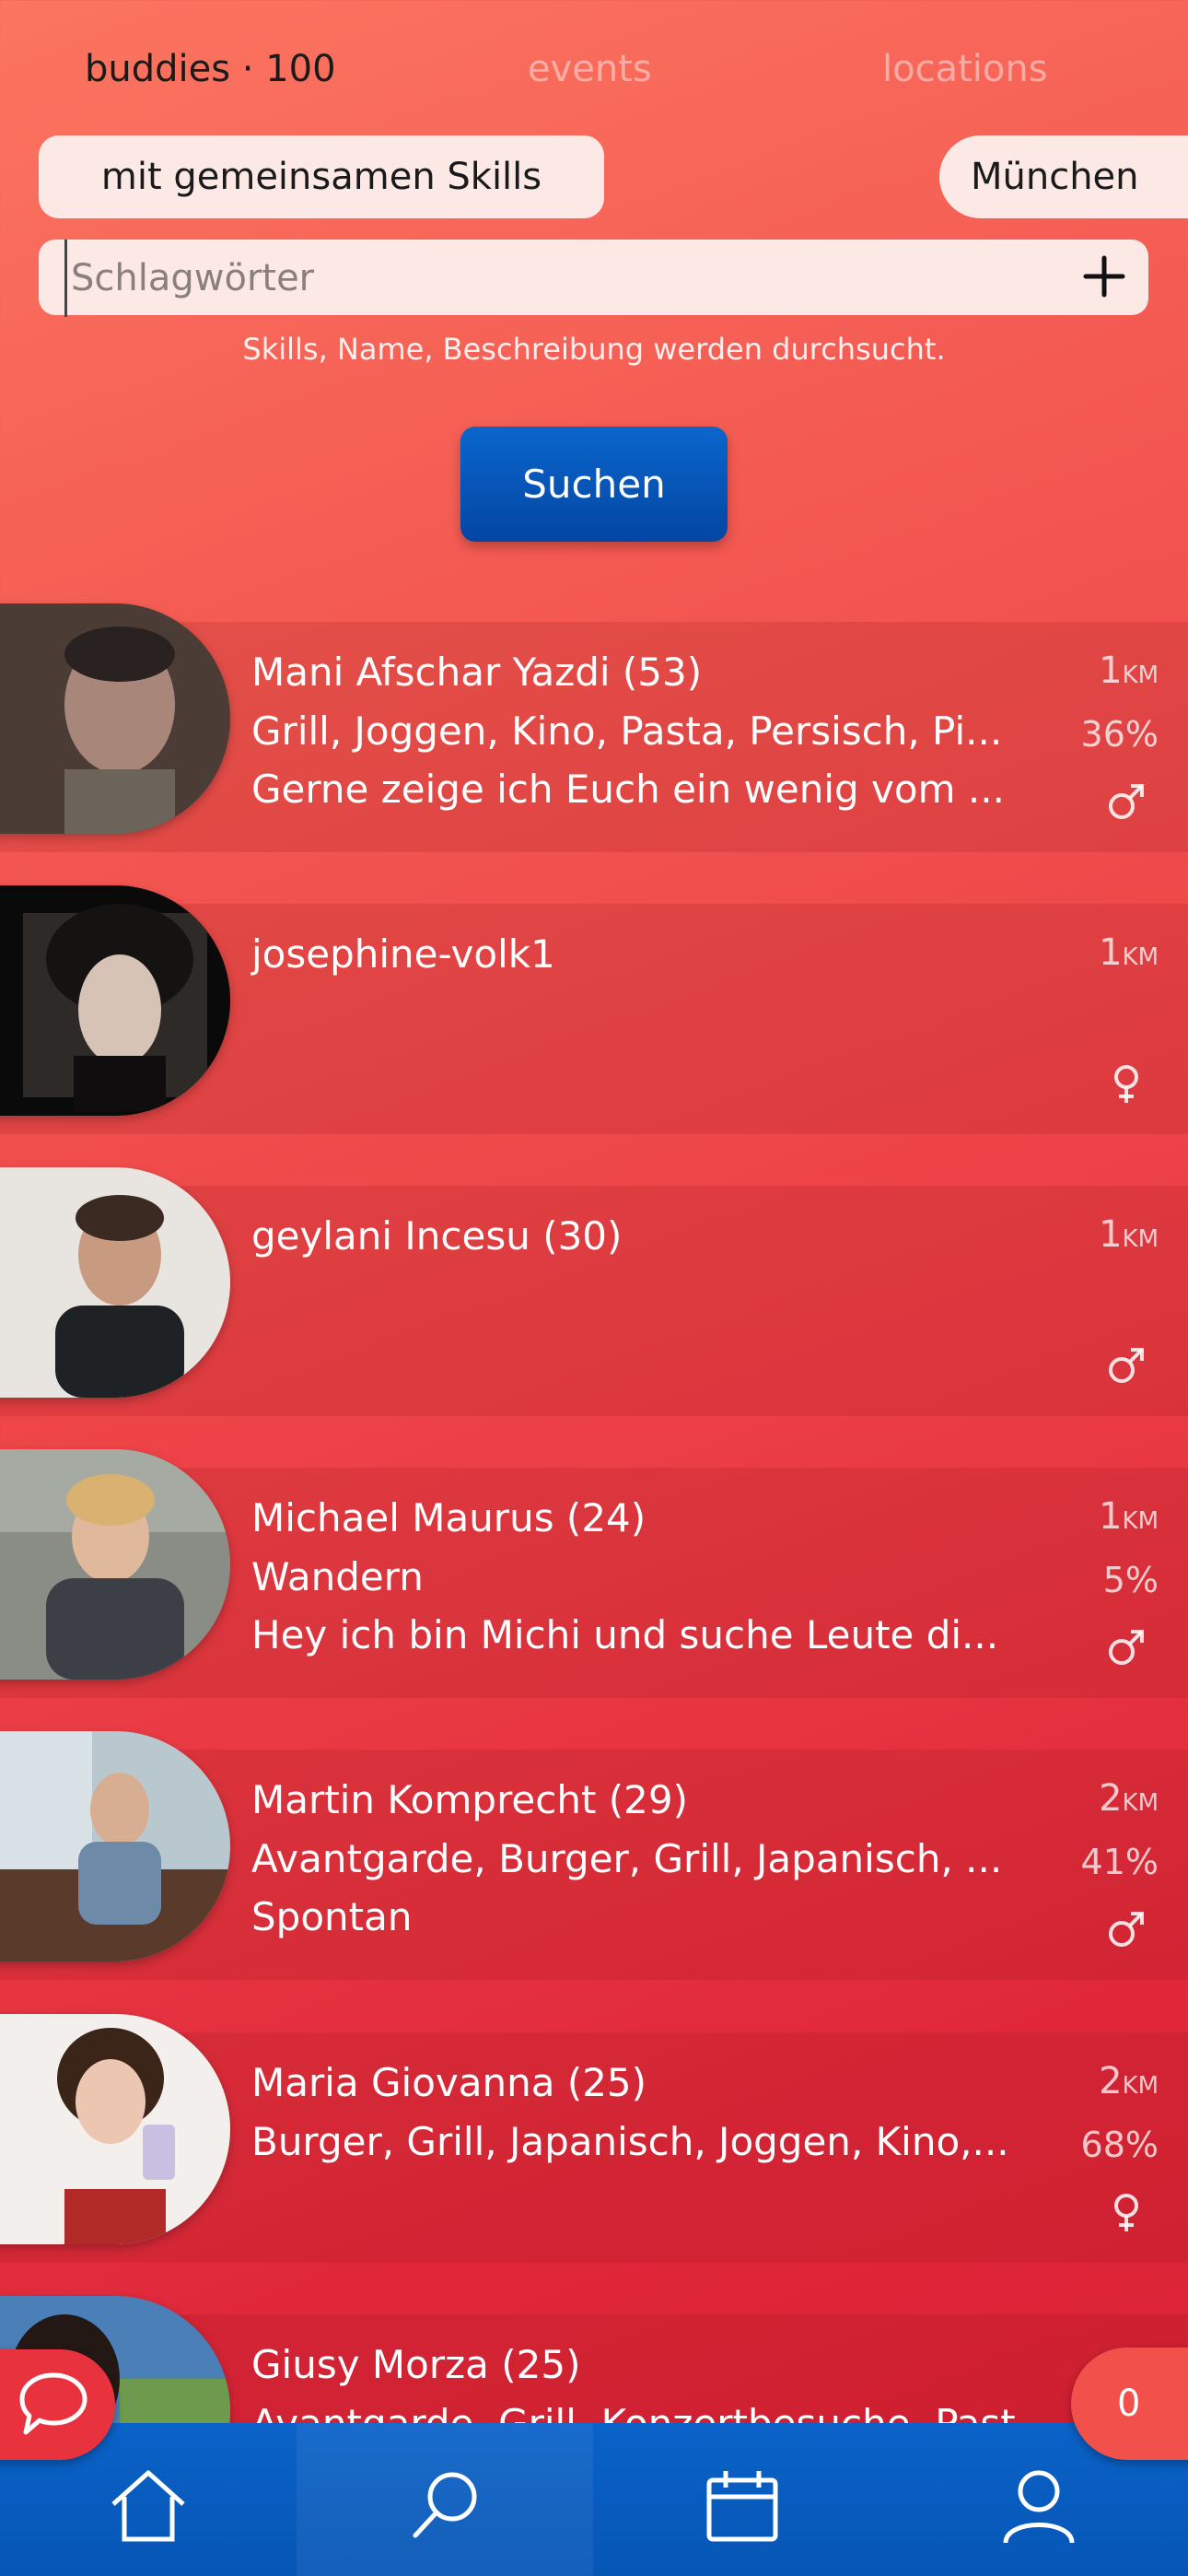 The image size is (1188, 2576). Describe the element at coordinates (332, 1916) in the screenshot. I see `person-description: Spontan` at that location.